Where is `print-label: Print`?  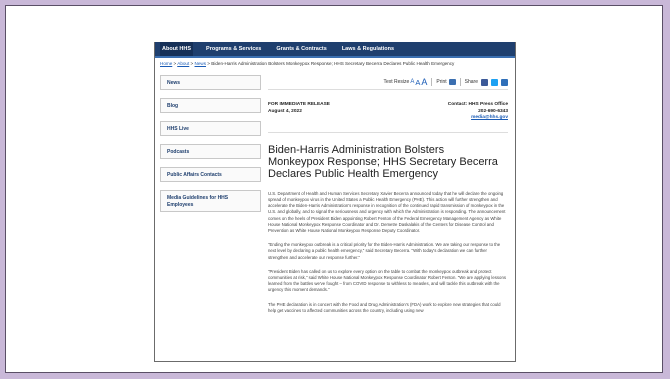
print-label: Print is located at coordinates (441, 82).